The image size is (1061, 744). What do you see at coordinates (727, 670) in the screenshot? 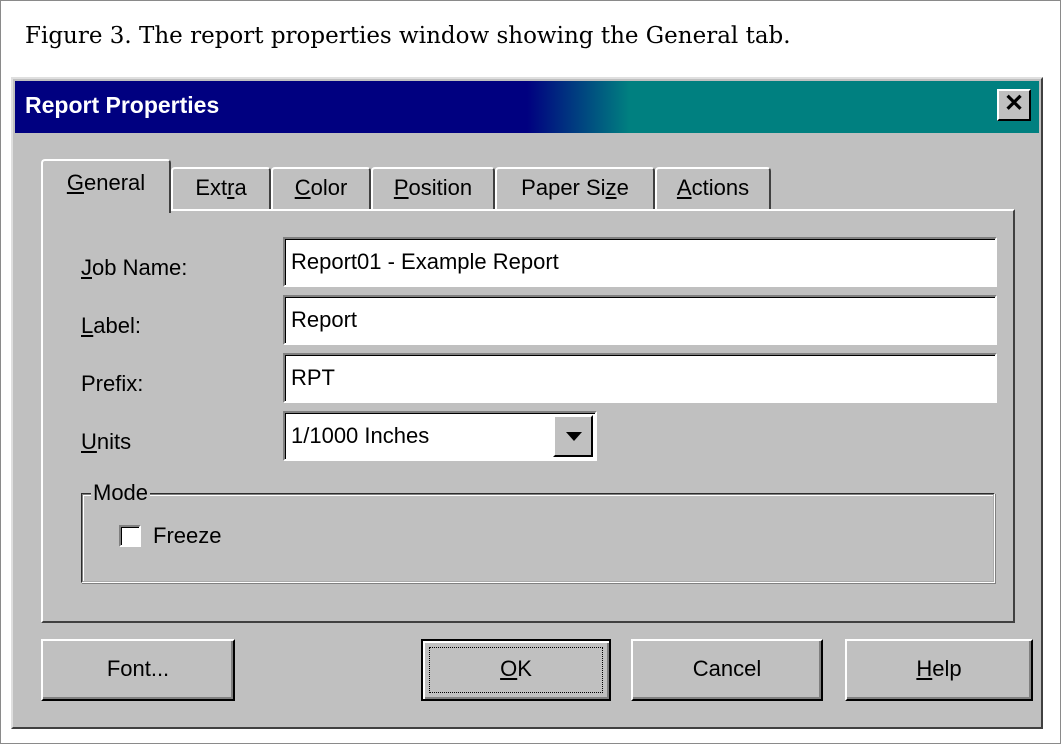
I see `cancel-button: Cancel` at bounding box center [727, 670].